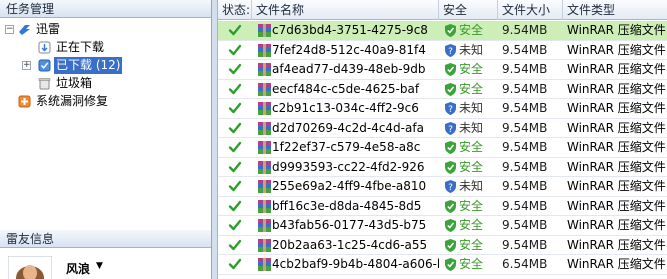 The height and width of the screenshot is (279, 667). Describe the element at coordinates (24, 101) in the screenshot. I see `repair-icon` at that location.